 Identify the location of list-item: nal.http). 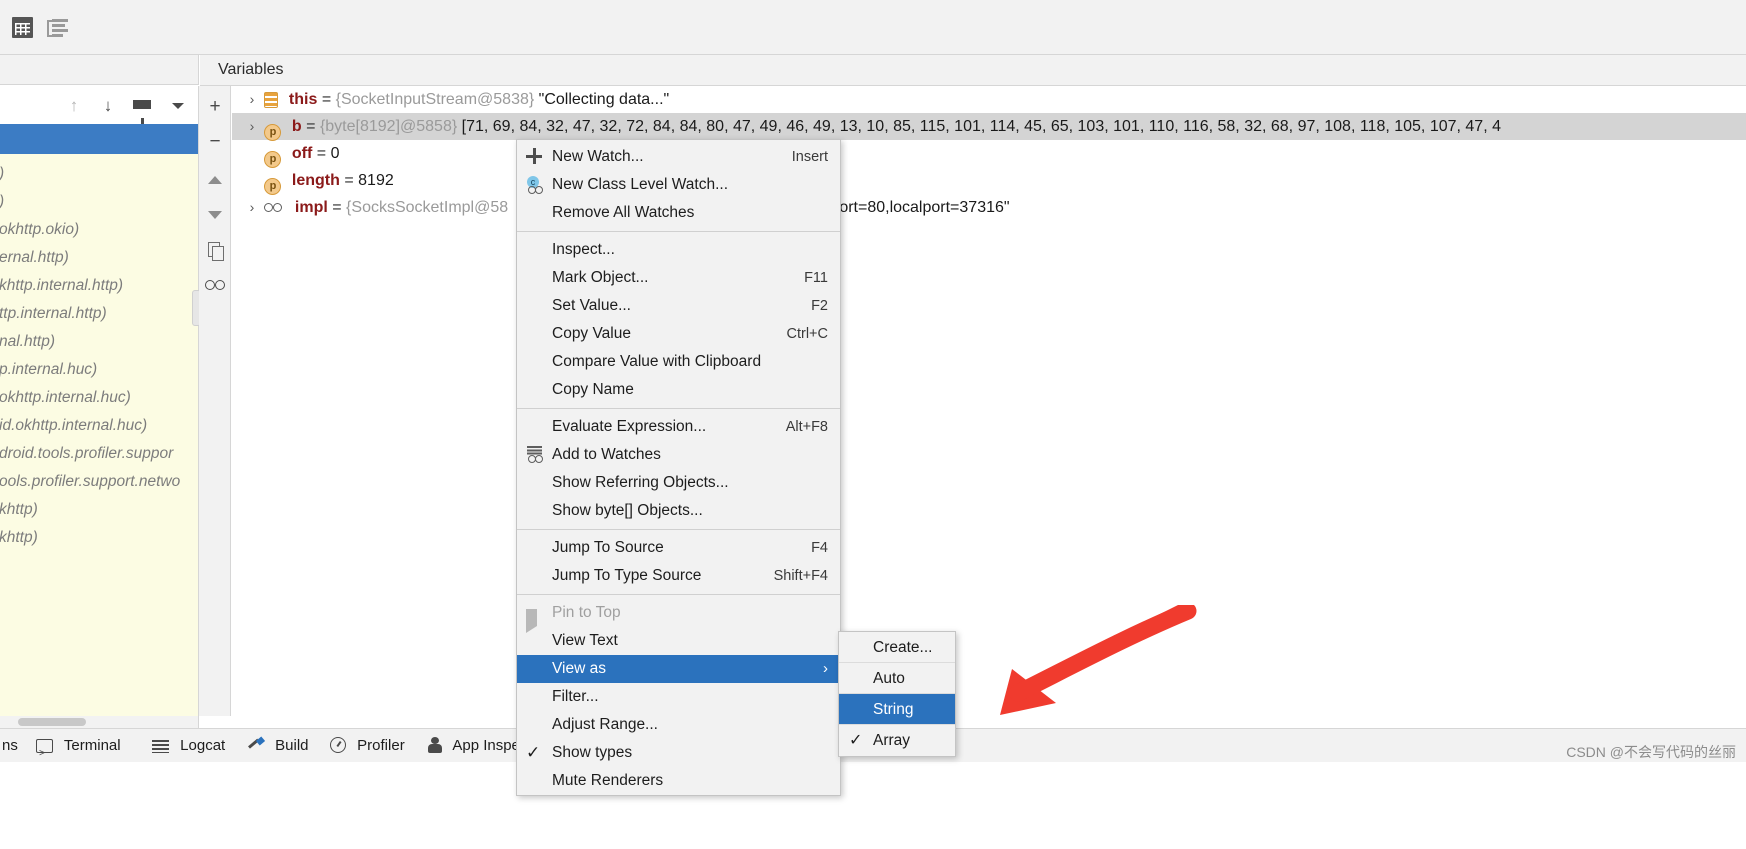
(99, 342).